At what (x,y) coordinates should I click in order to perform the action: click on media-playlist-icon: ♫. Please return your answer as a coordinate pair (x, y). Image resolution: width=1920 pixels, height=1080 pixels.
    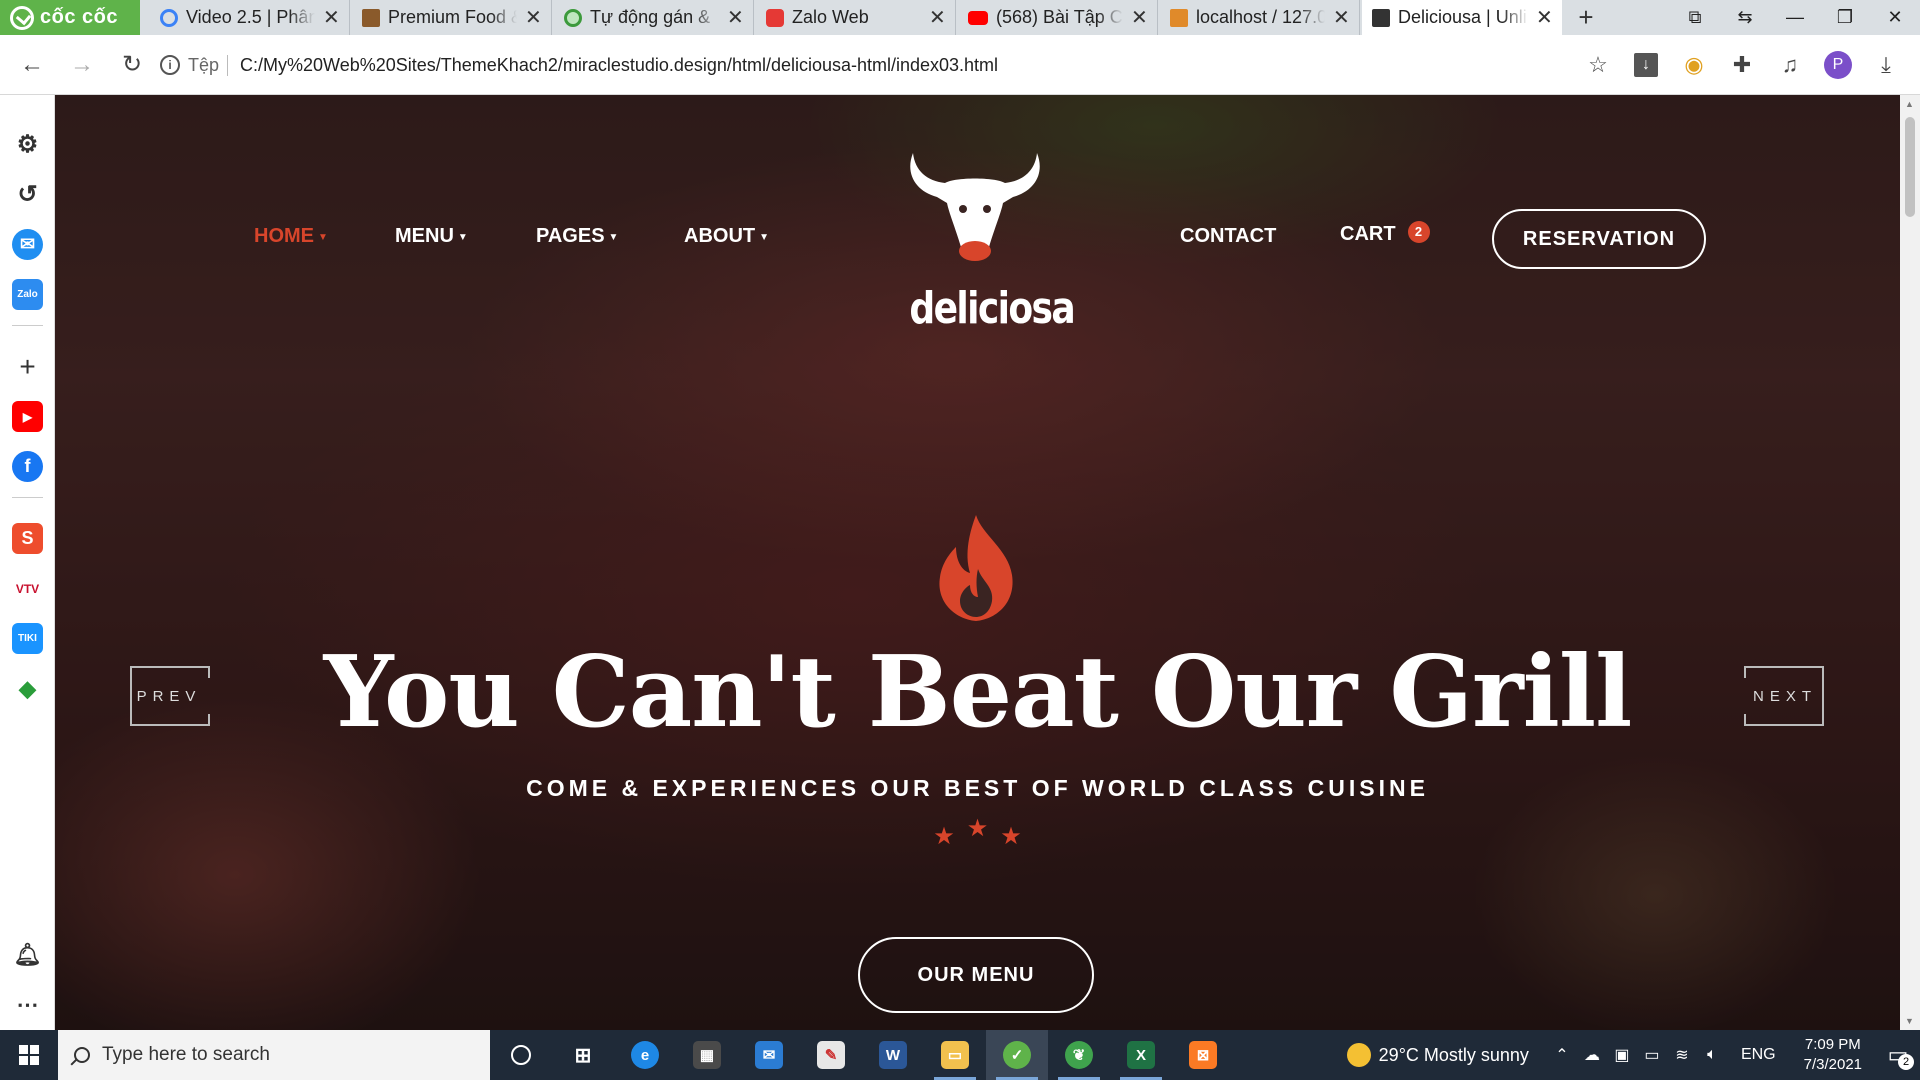
    Looking at the image, I should click on (1790, 65).